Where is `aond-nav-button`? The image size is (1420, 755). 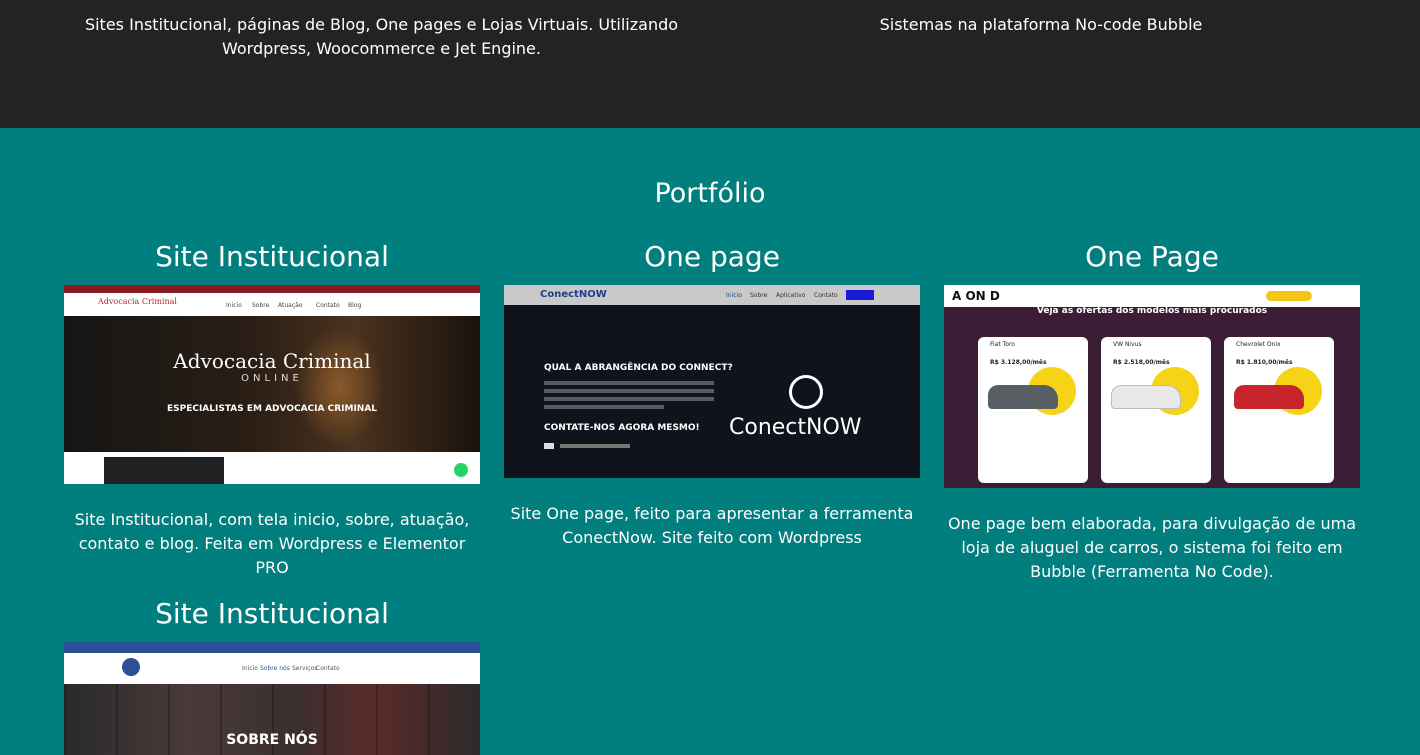 aond-nav-button is located at coordinates (1289, 296).